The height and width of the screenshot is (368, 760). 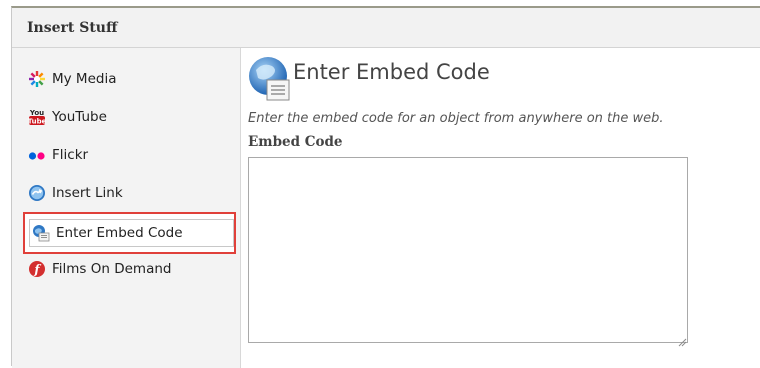 I want to click on sidebar-item-label: YouTube, so click(x=79, y=117).